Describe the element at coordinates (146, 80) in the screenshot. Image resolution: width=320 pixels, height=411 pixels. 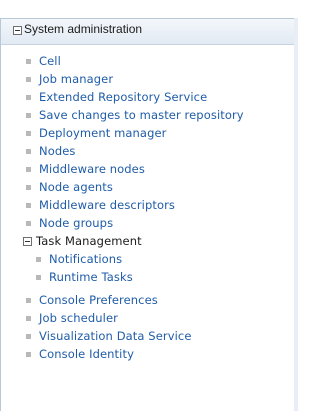
I see `nav-item-job-manager: Job manager` at that location.